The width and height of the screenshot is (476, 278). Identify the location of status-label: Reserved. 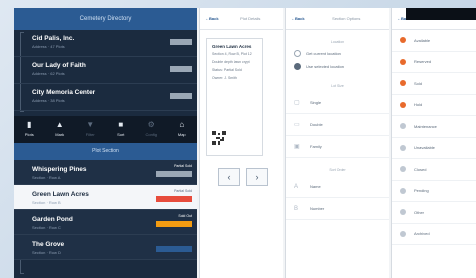
(423, 62).